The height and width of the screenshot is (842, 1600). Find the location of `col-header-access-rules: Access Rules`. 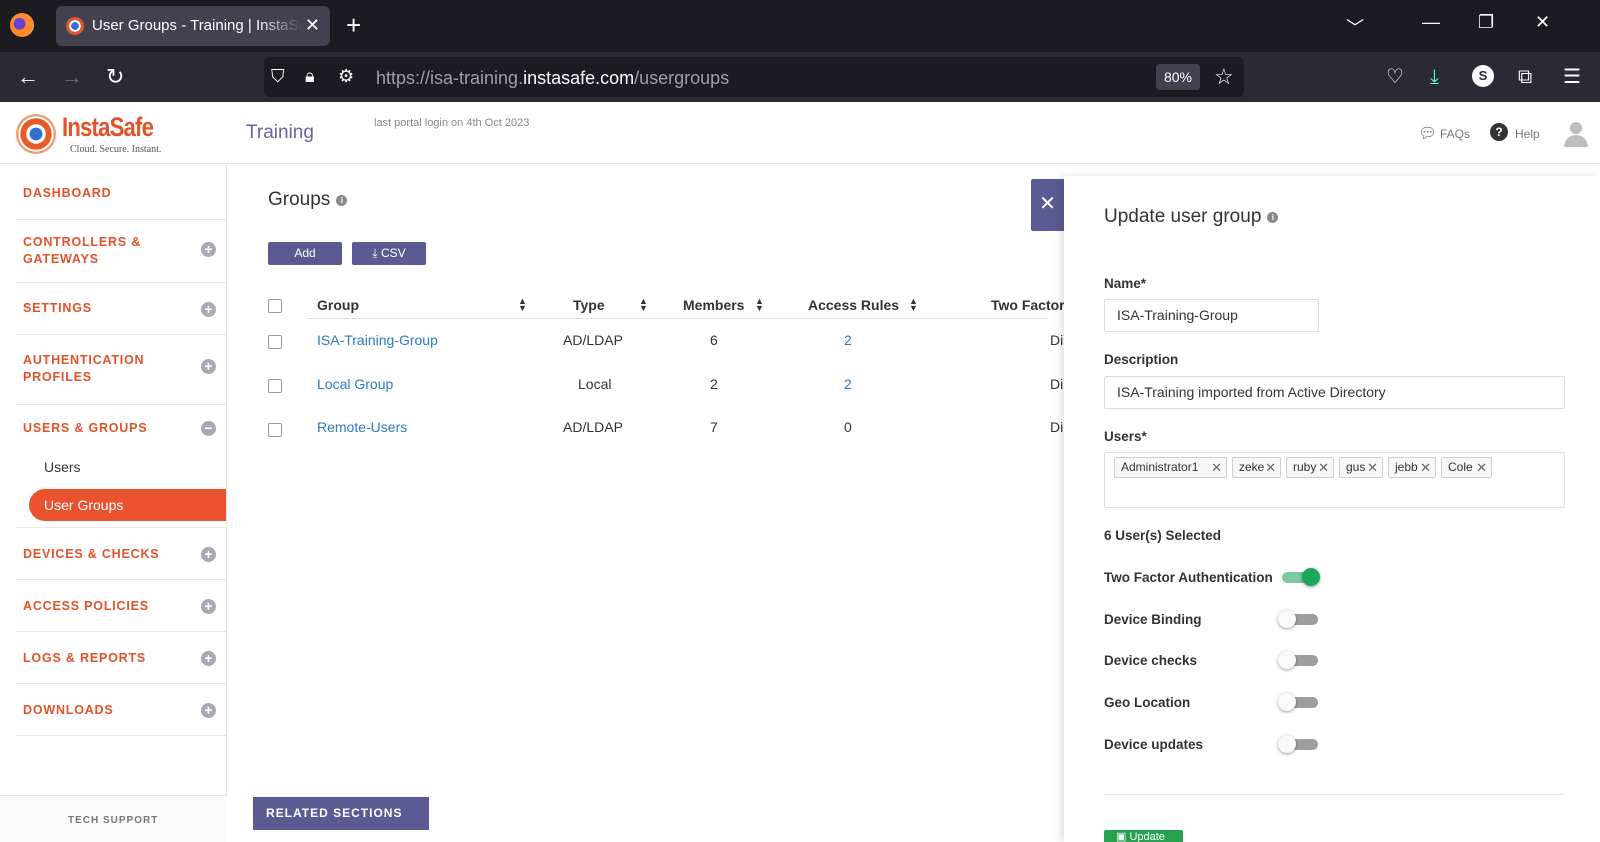

col-header-access-rules: Access Rules is located at coordinates (853, 305).